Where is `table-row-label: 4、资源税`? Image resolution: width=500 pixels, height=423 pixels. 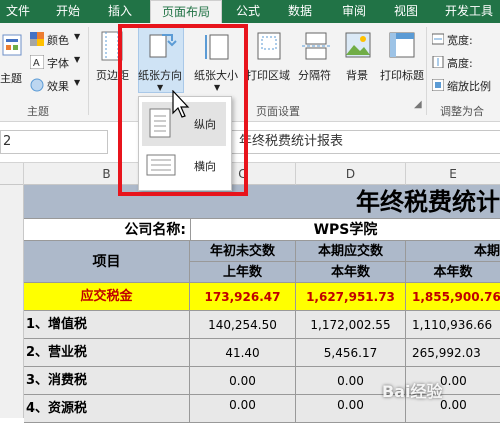
table-row-label: 4、资源税 is located at coordinates (107, 409).